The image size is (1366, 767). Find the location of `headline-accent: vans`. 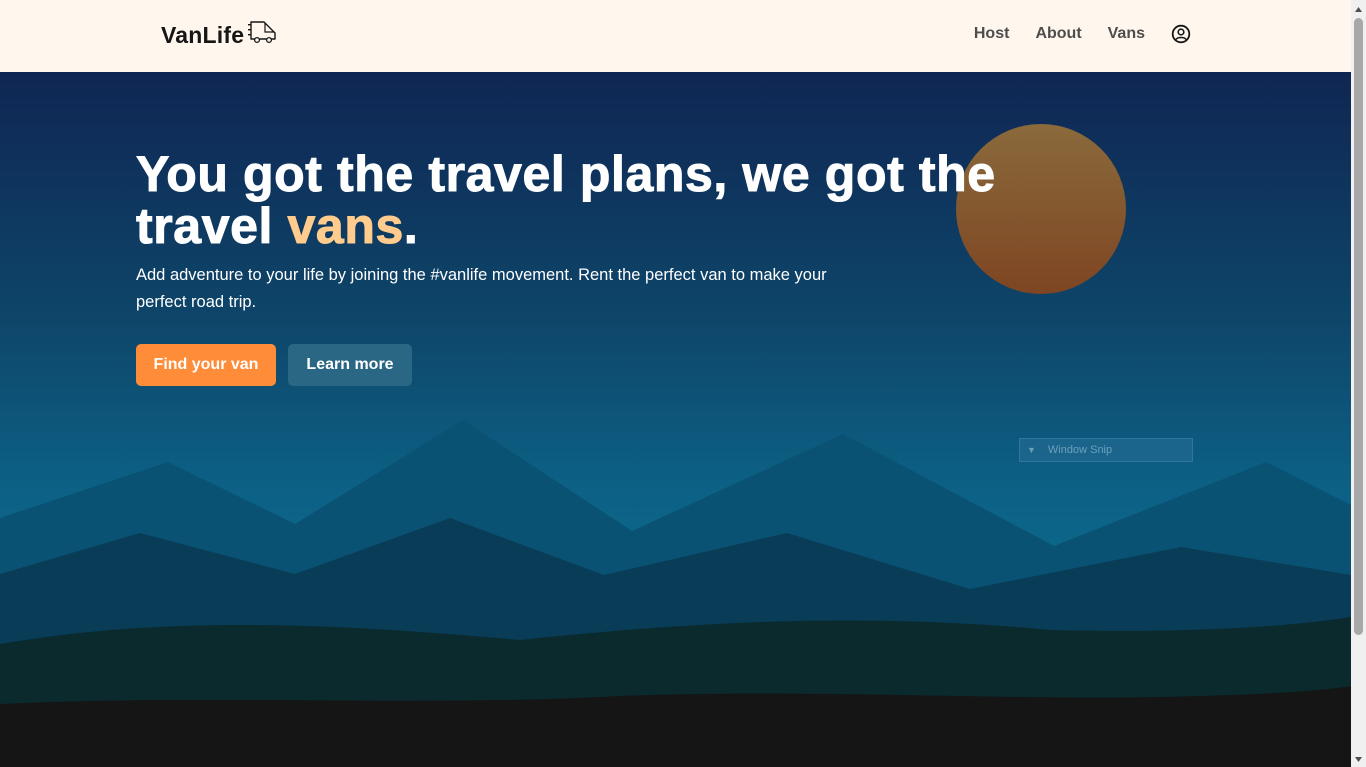

headline-accent: vans is located at coordinates (345, 226).